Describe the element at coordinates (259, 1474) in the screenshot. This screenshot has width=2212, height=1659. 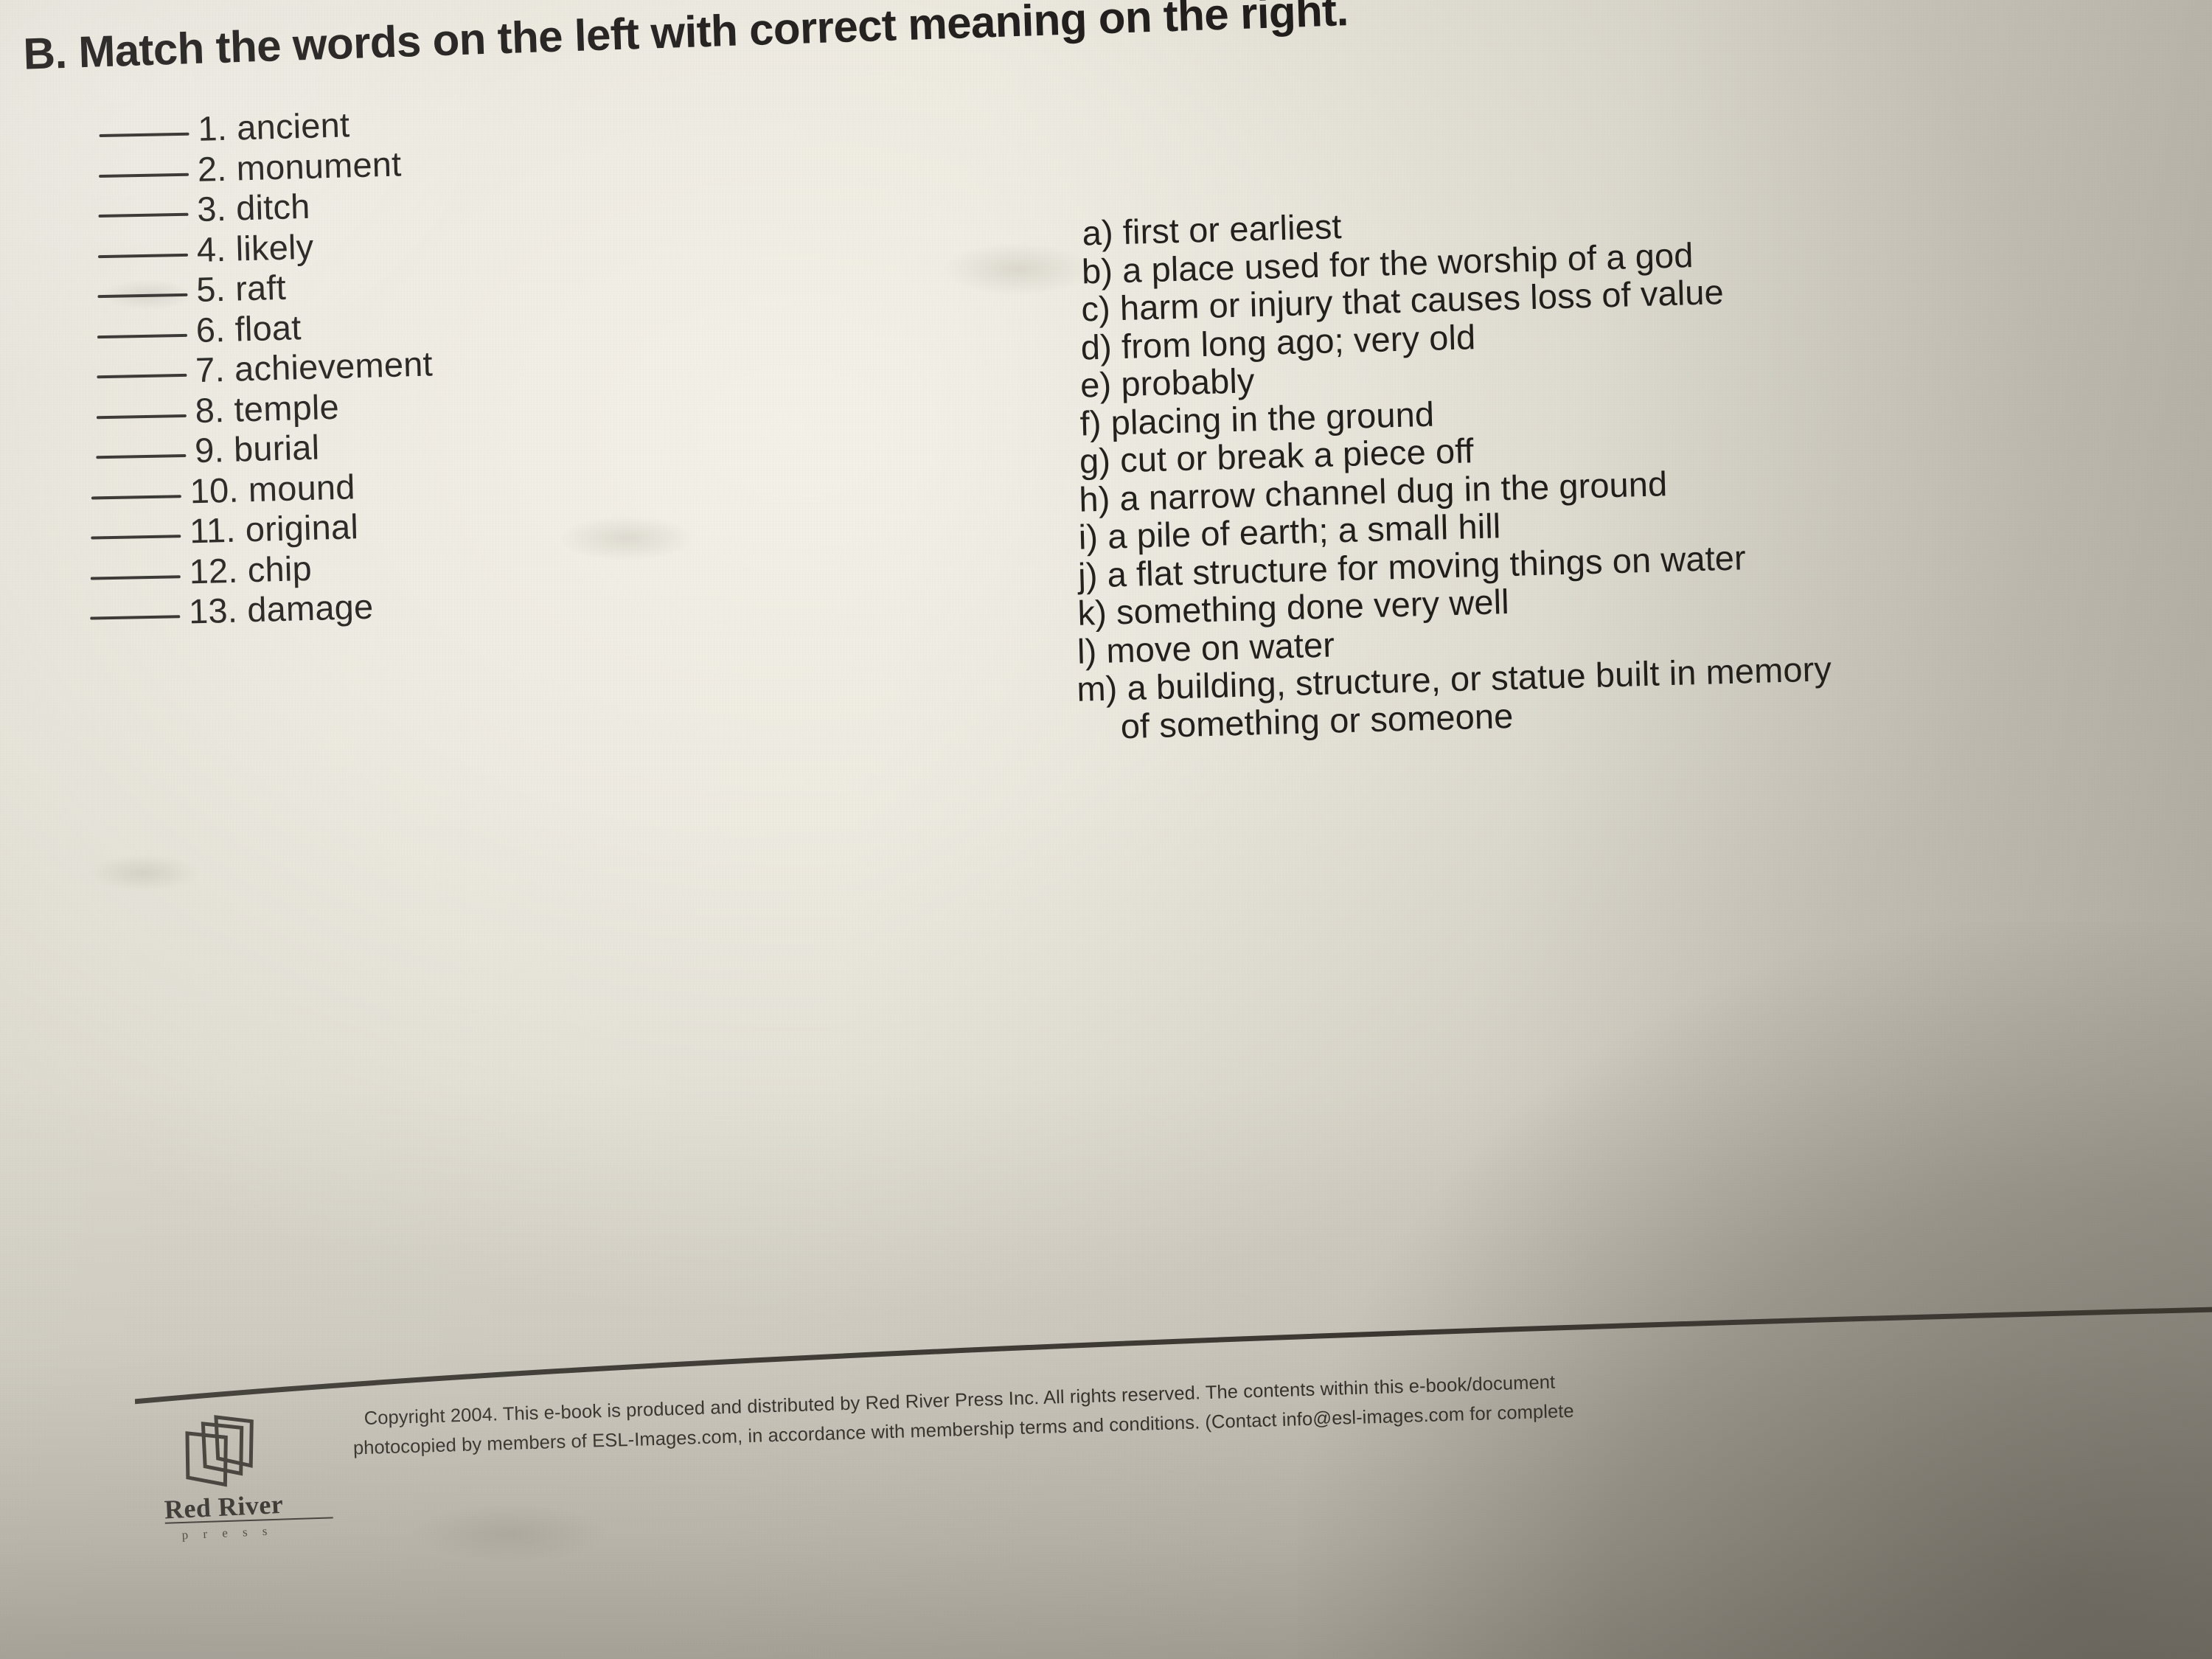
I see `publisher-logo: Red River p r e s s` at that location.